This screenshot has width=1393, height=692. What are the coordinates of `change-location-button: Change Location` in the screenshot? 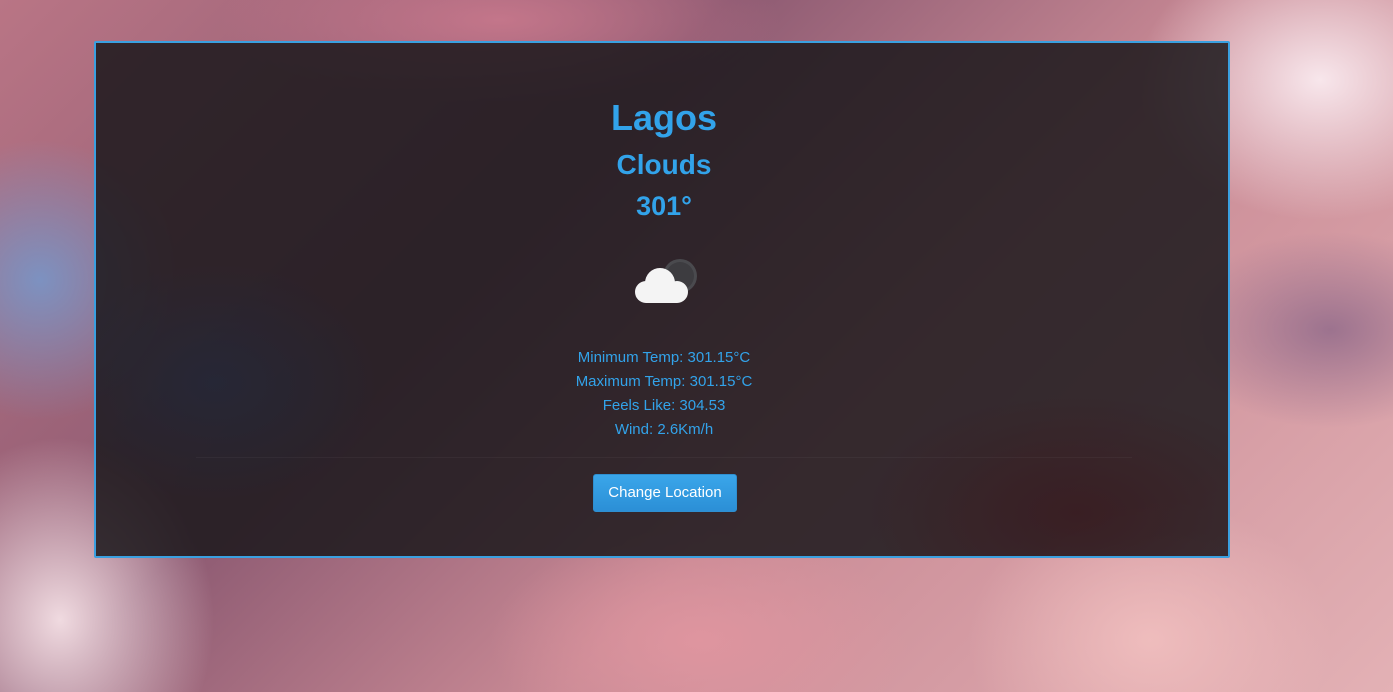 It's located at (665, 493).